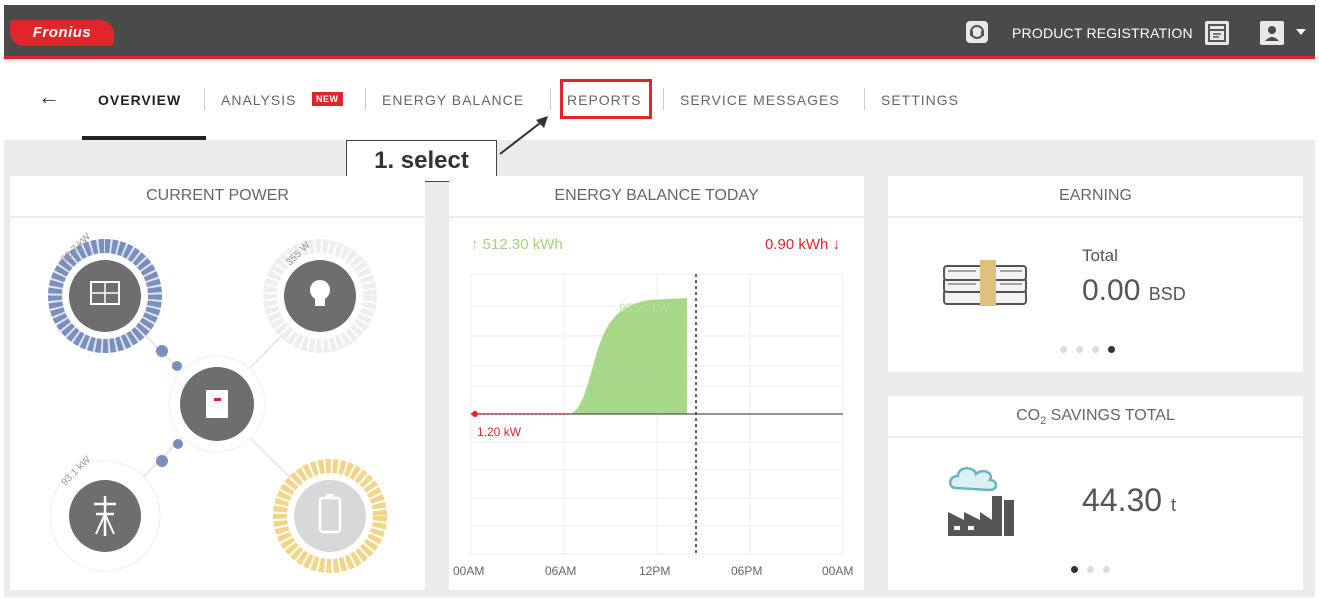  I want to click on support-headset-icon, so click(977, 32).